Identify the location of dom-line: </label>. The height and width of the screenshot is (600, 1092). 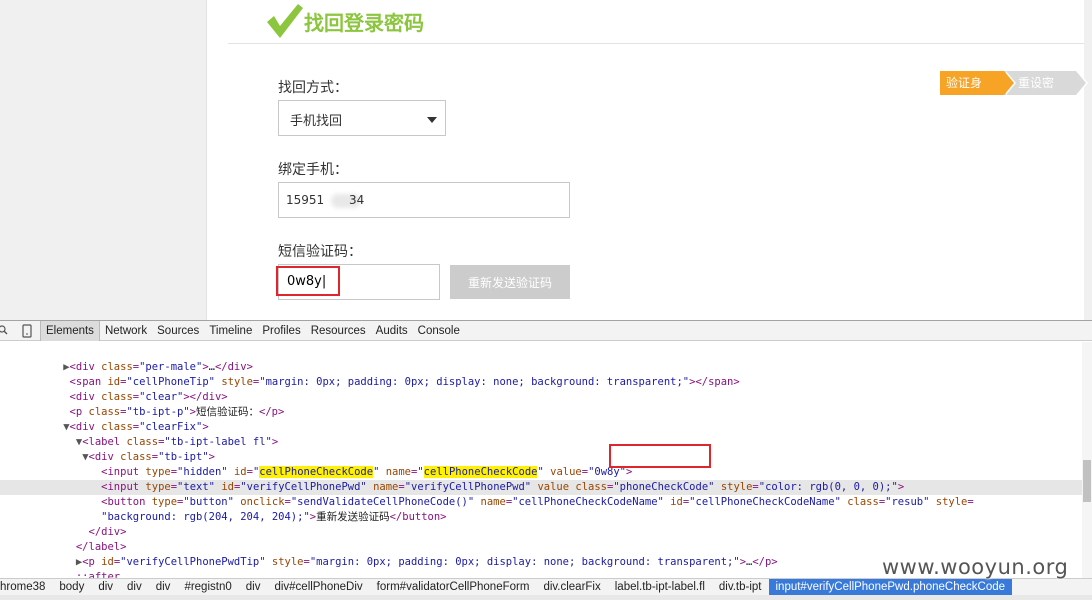
(541, 547).